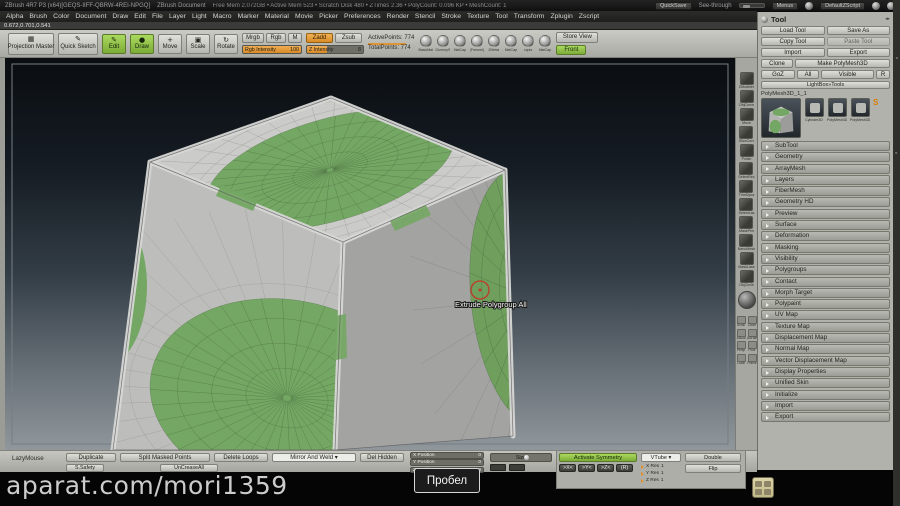 The width and height of the screenshot is (900, 506). I want to click on tool-thumb: Cylinder3D, so click(814, 110).